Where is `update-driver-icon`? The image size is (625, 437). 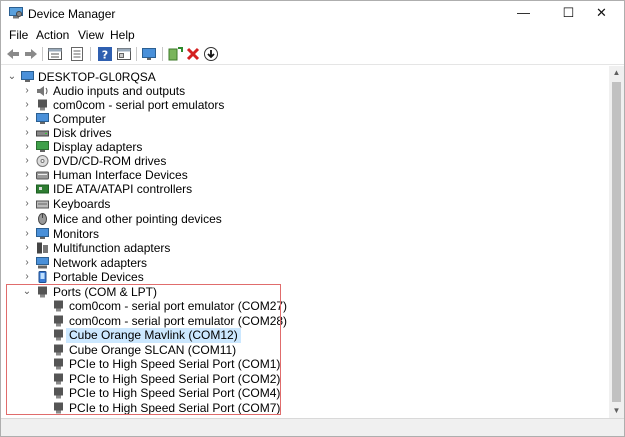 update-driver-icon is located at coordinates (211, 54).